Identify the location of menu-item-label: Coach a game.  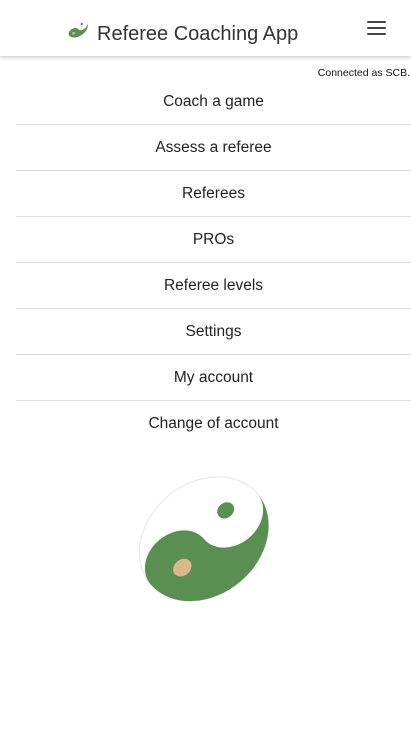
(213, 101).